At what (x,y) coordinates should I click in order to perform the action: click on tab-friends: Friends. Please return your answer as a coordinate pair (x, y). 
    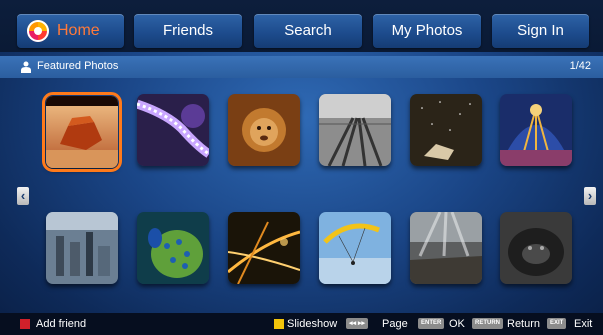
    Looking at the image, I should click on (188, 31).